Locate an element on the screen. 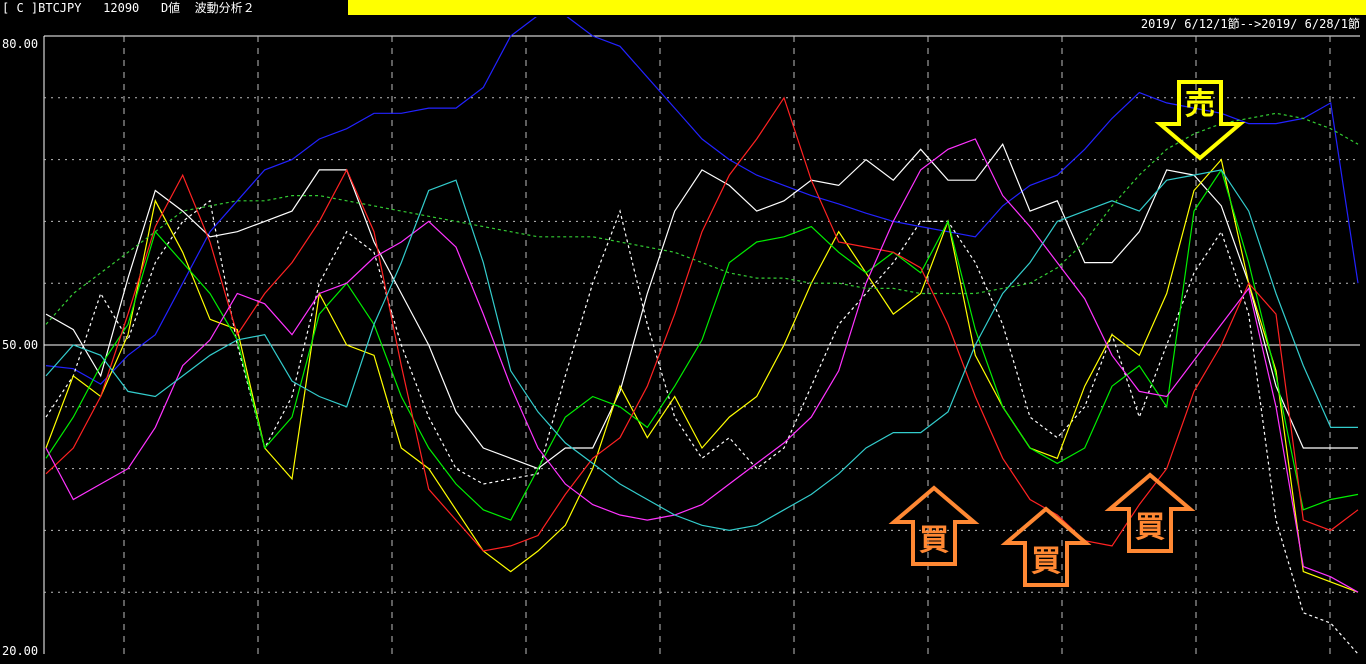 This screenshot has width=1366, height=664. chart-title: [ C ]BTCJPY 12090 D値 波動分析２ is located at coordinates (128, 8).